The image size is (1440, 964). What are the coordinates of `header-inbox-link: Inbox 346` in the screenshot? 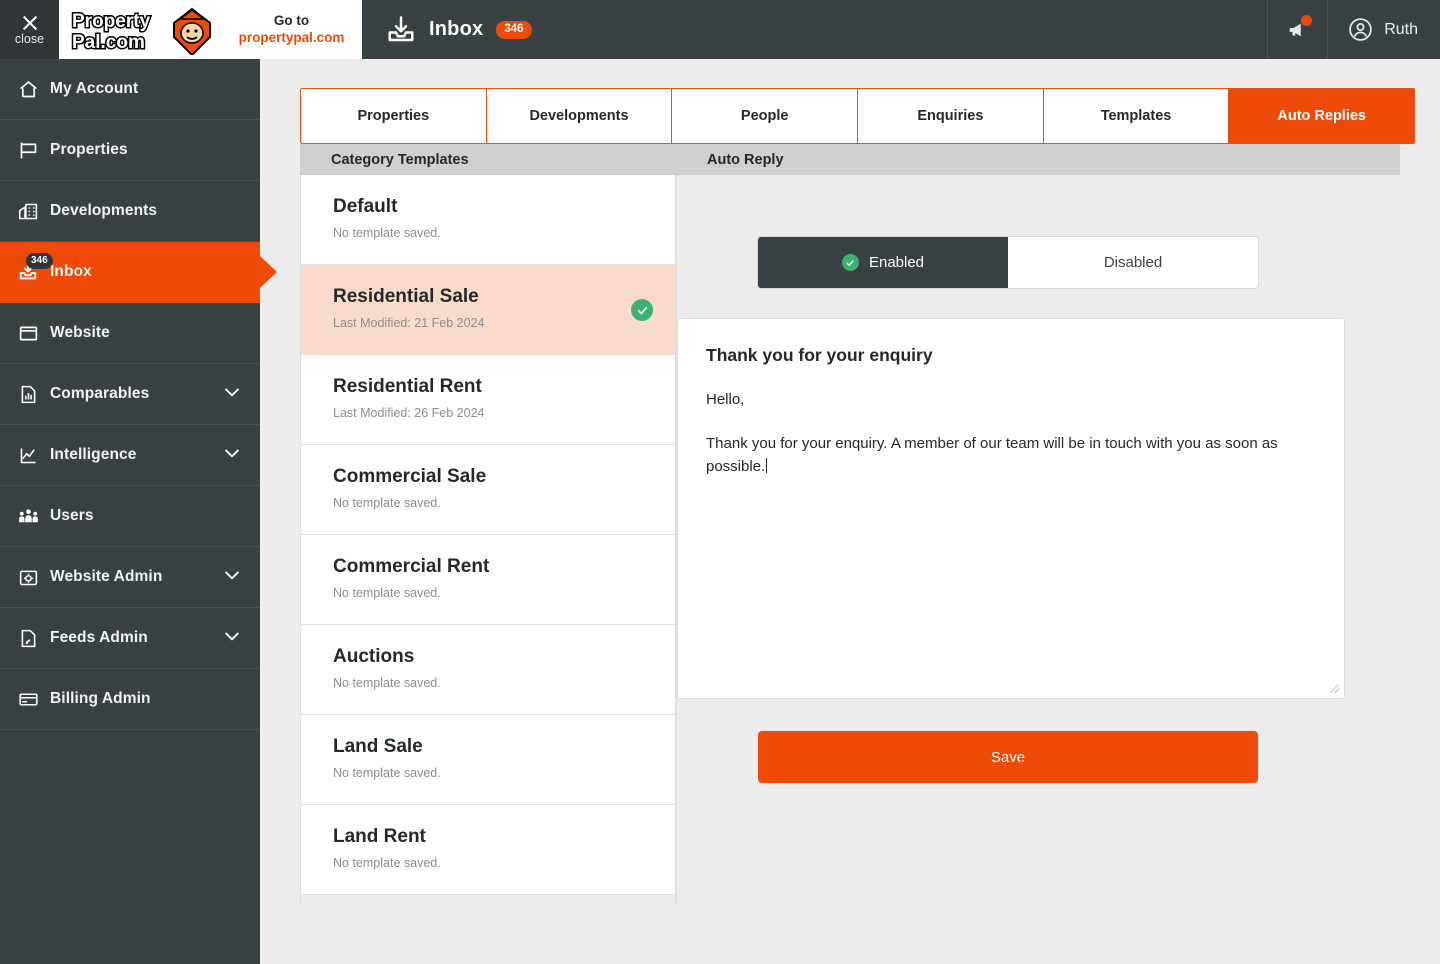 It's located at (459, 29).